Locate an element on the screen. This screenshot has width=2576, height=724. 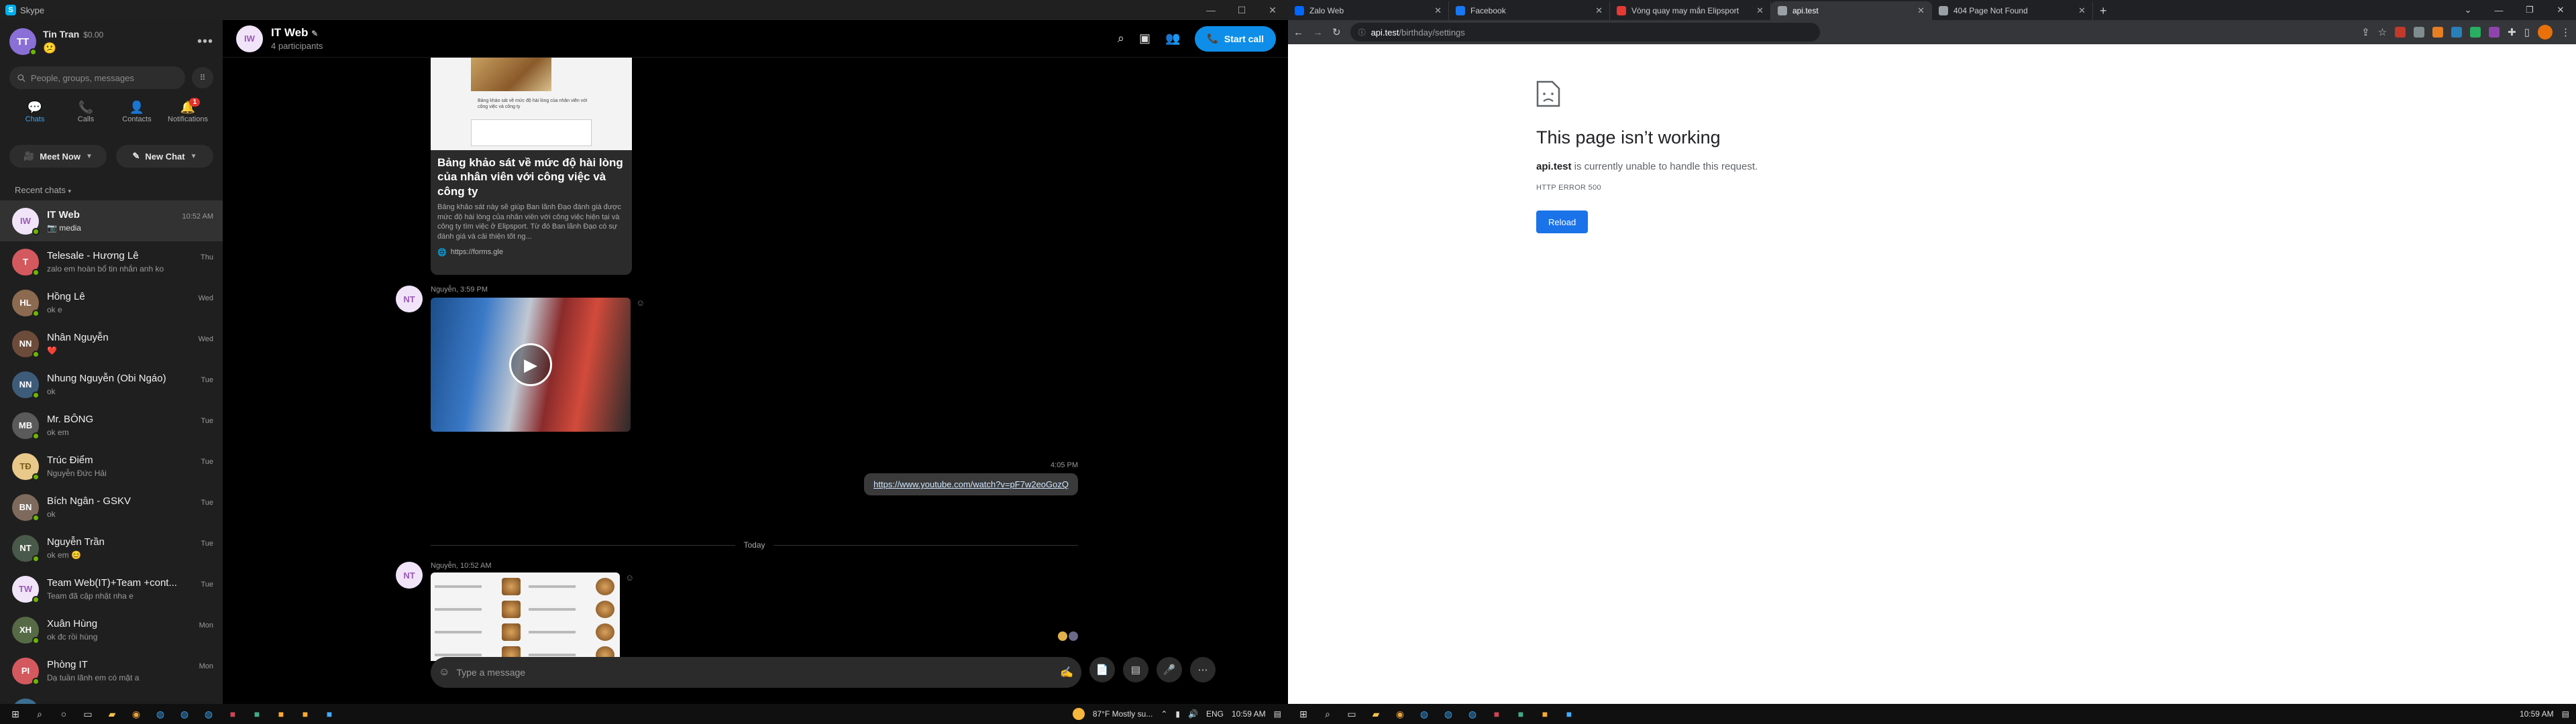
browser-tab: Zalo Web ✕ is located at coordinates (1368, 10).